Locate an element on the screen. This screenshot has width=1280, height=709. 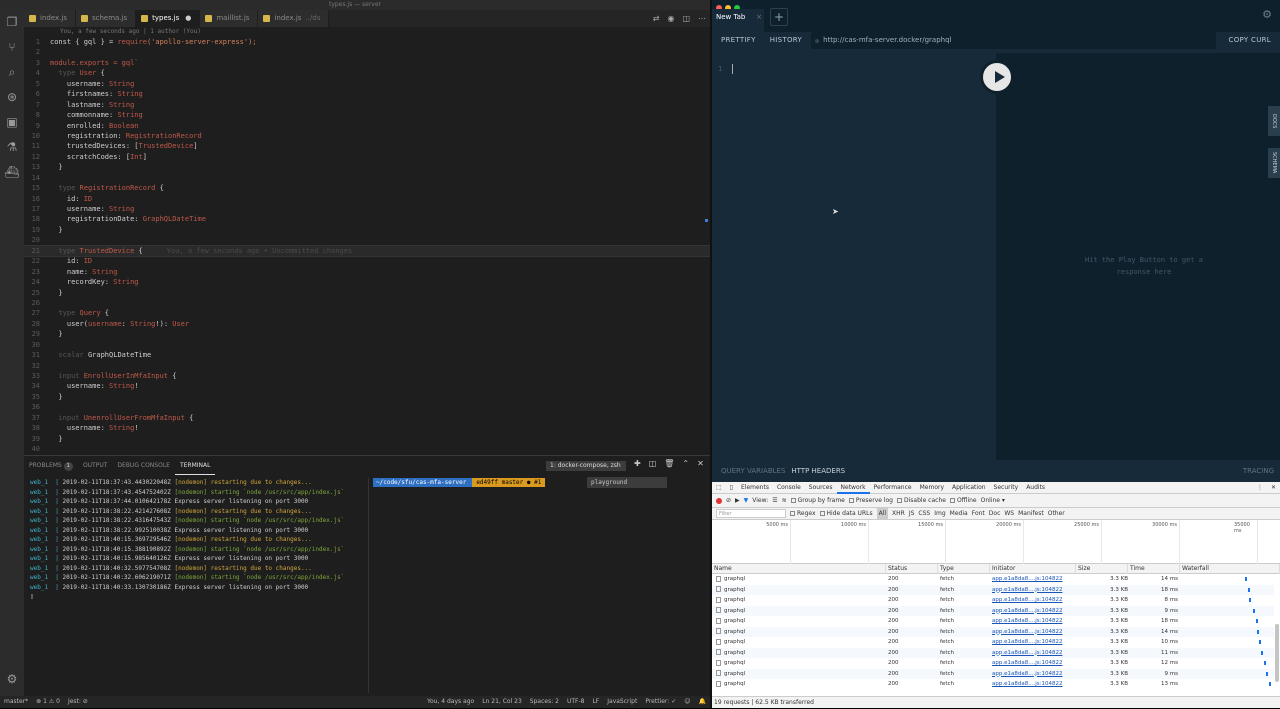
code-line: 17 username: String is located at coordinates (367, 209).